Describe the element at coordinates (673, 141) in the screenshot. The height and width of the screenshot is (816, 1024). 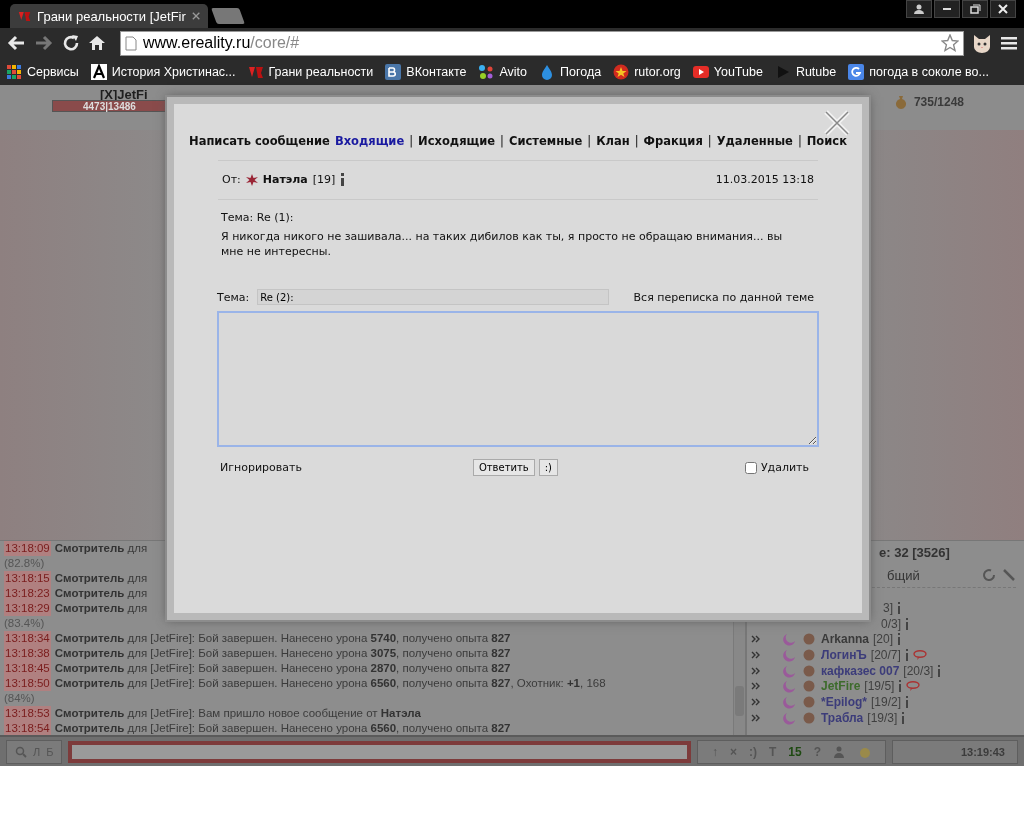
I see `mail-tab: Фракция` at that location.